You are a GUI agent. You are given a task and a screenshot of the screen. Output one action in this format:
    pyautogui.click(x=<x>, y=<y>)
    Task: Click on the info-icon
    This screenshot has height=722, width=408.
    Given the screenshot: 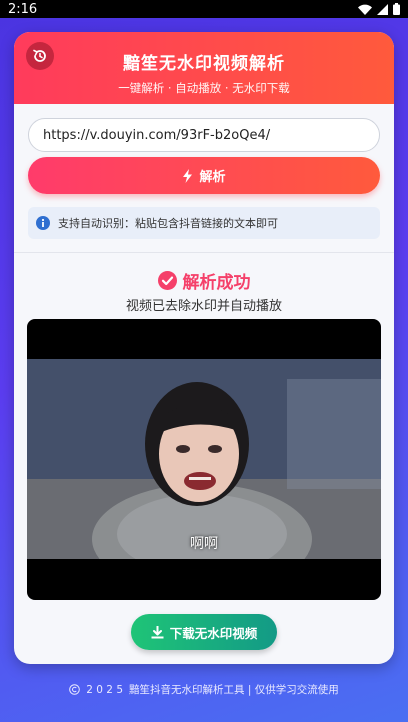 What is the action you would take?
    pyautogui.click(x=43, y=223)
    